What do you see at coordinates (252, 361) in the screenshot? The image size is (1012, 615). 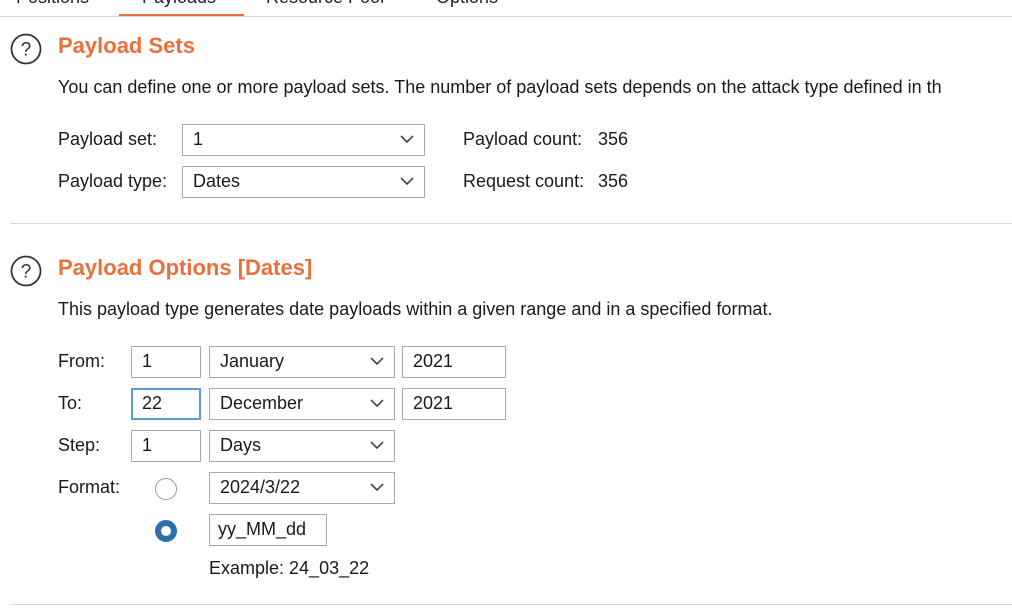 I see `from-month-value: January` at bounding box center [252, 361].